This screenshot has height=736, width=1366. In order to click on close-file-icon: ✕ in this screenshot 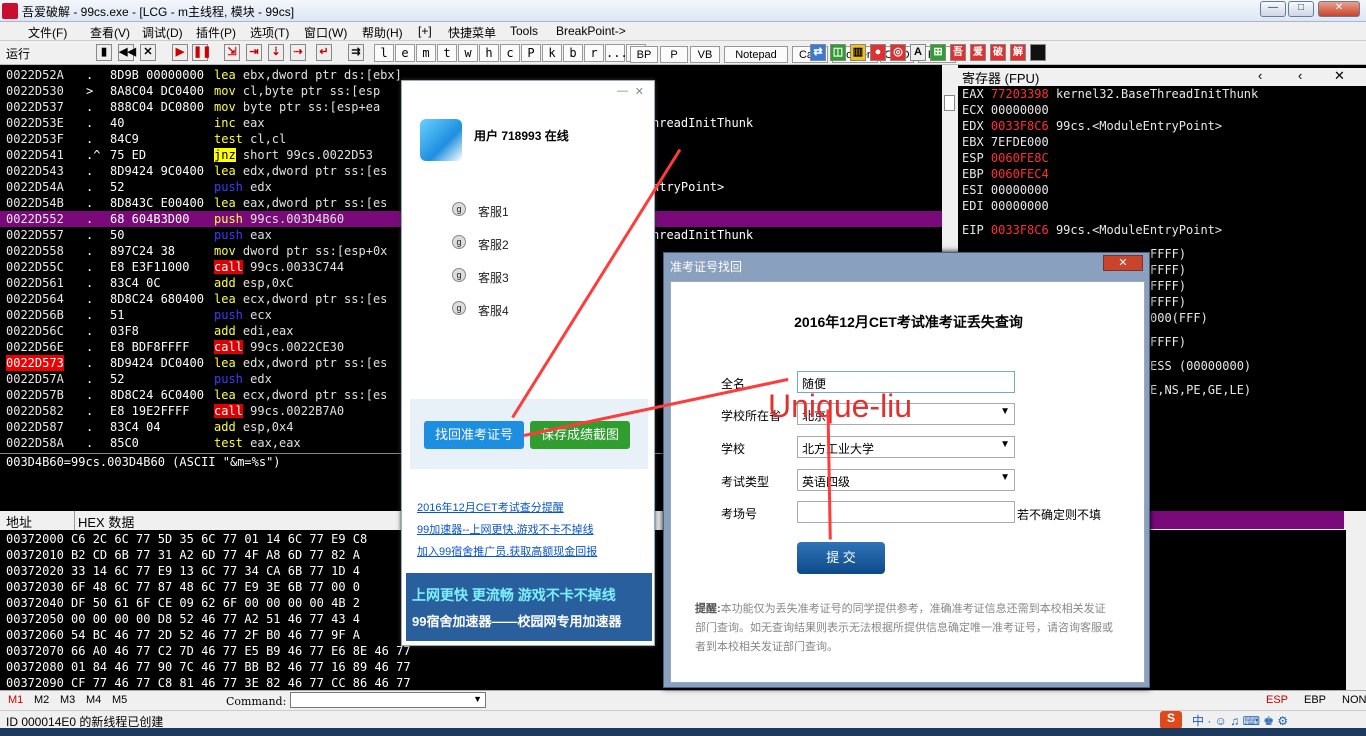, I will do `click(148, 52)`.